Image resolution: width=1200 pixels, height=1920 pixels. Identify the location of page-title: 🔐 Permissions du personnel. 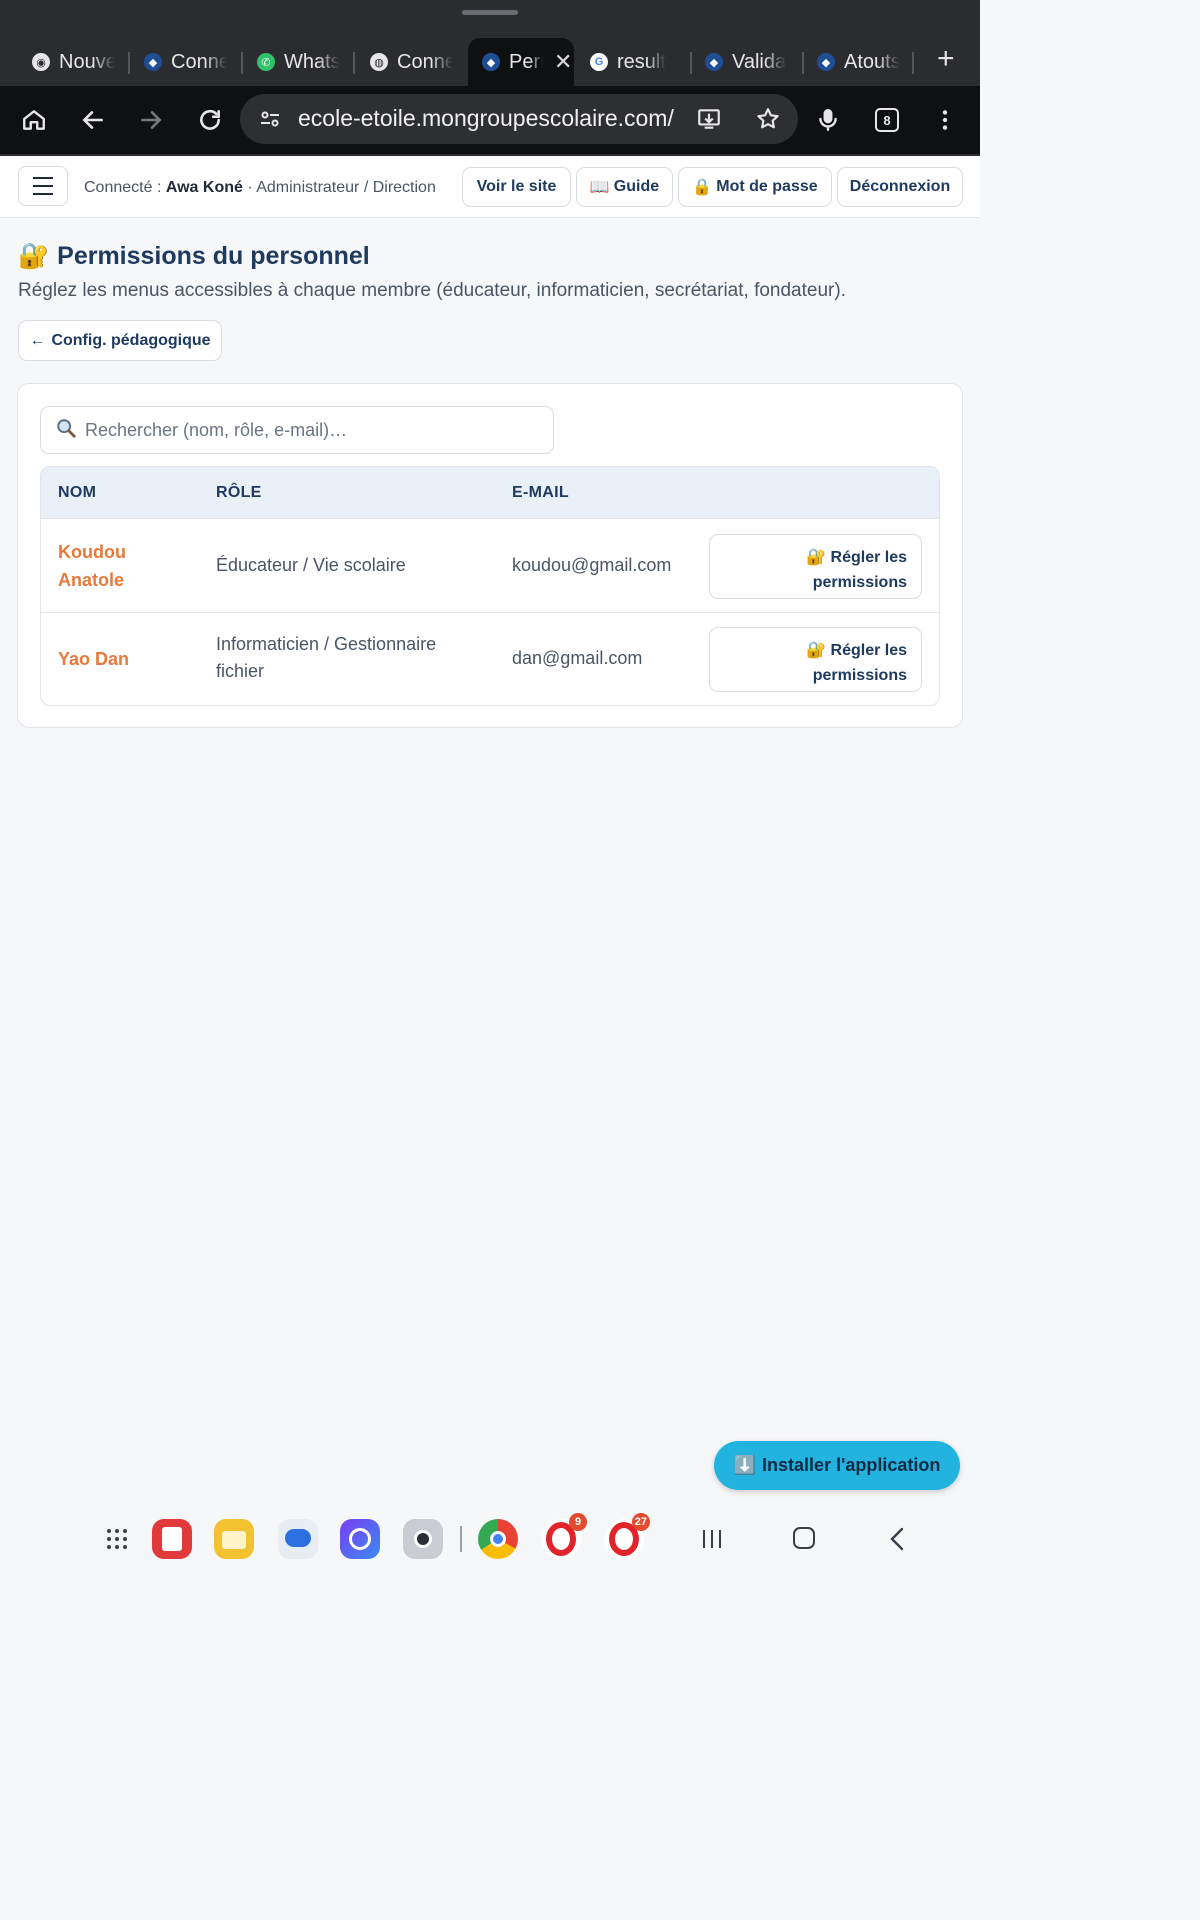
(194, 256).